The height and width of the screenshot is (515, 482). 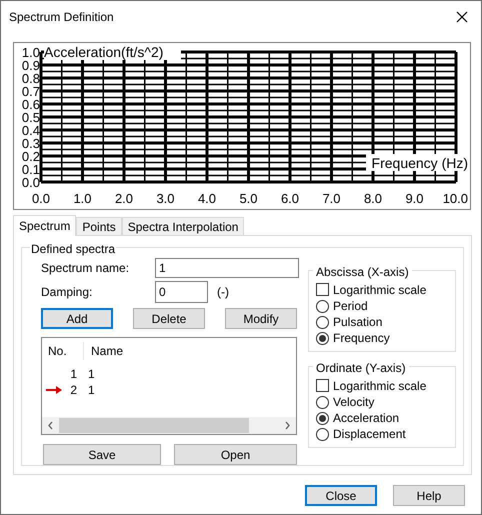 What do you see at coordinates (31, 117) in the screenshot?
I see `y-tick-label: 0.5` at bounding box center [31, 117].